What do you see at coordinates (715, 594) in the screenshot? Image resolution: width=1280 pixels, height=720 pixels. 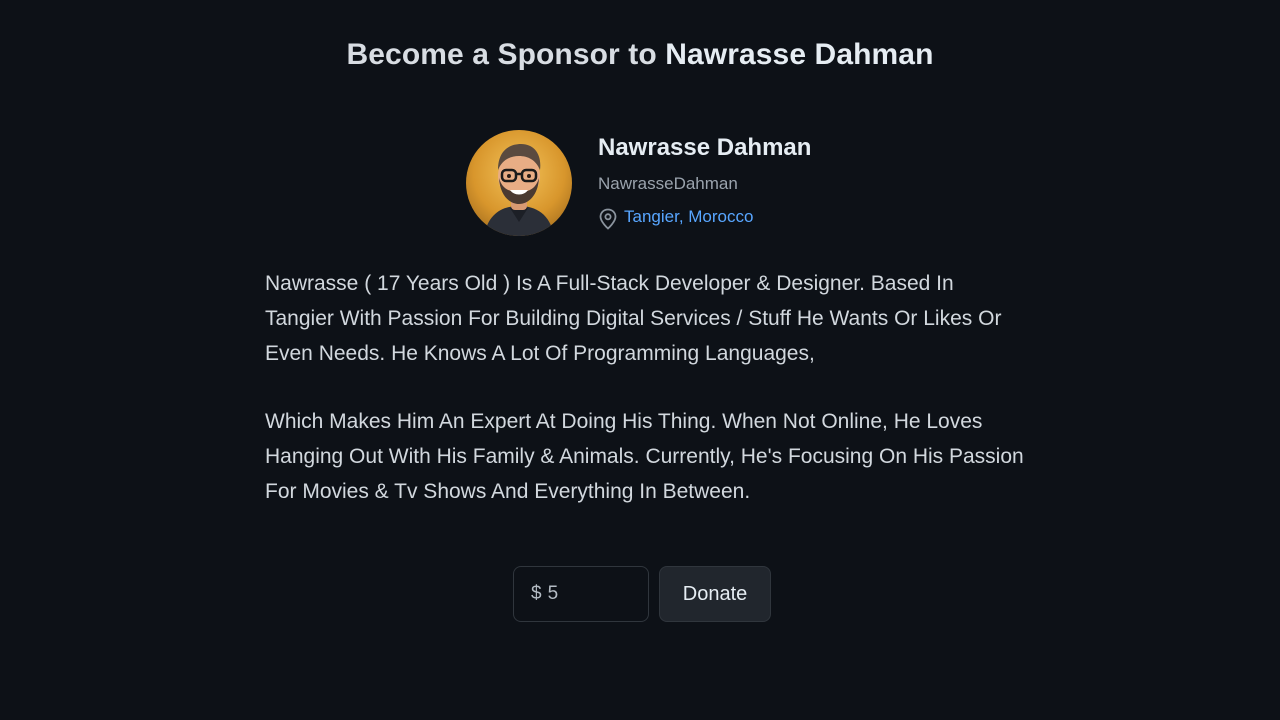 I see `donate-button: Donate` at bounding box center [715, 594].